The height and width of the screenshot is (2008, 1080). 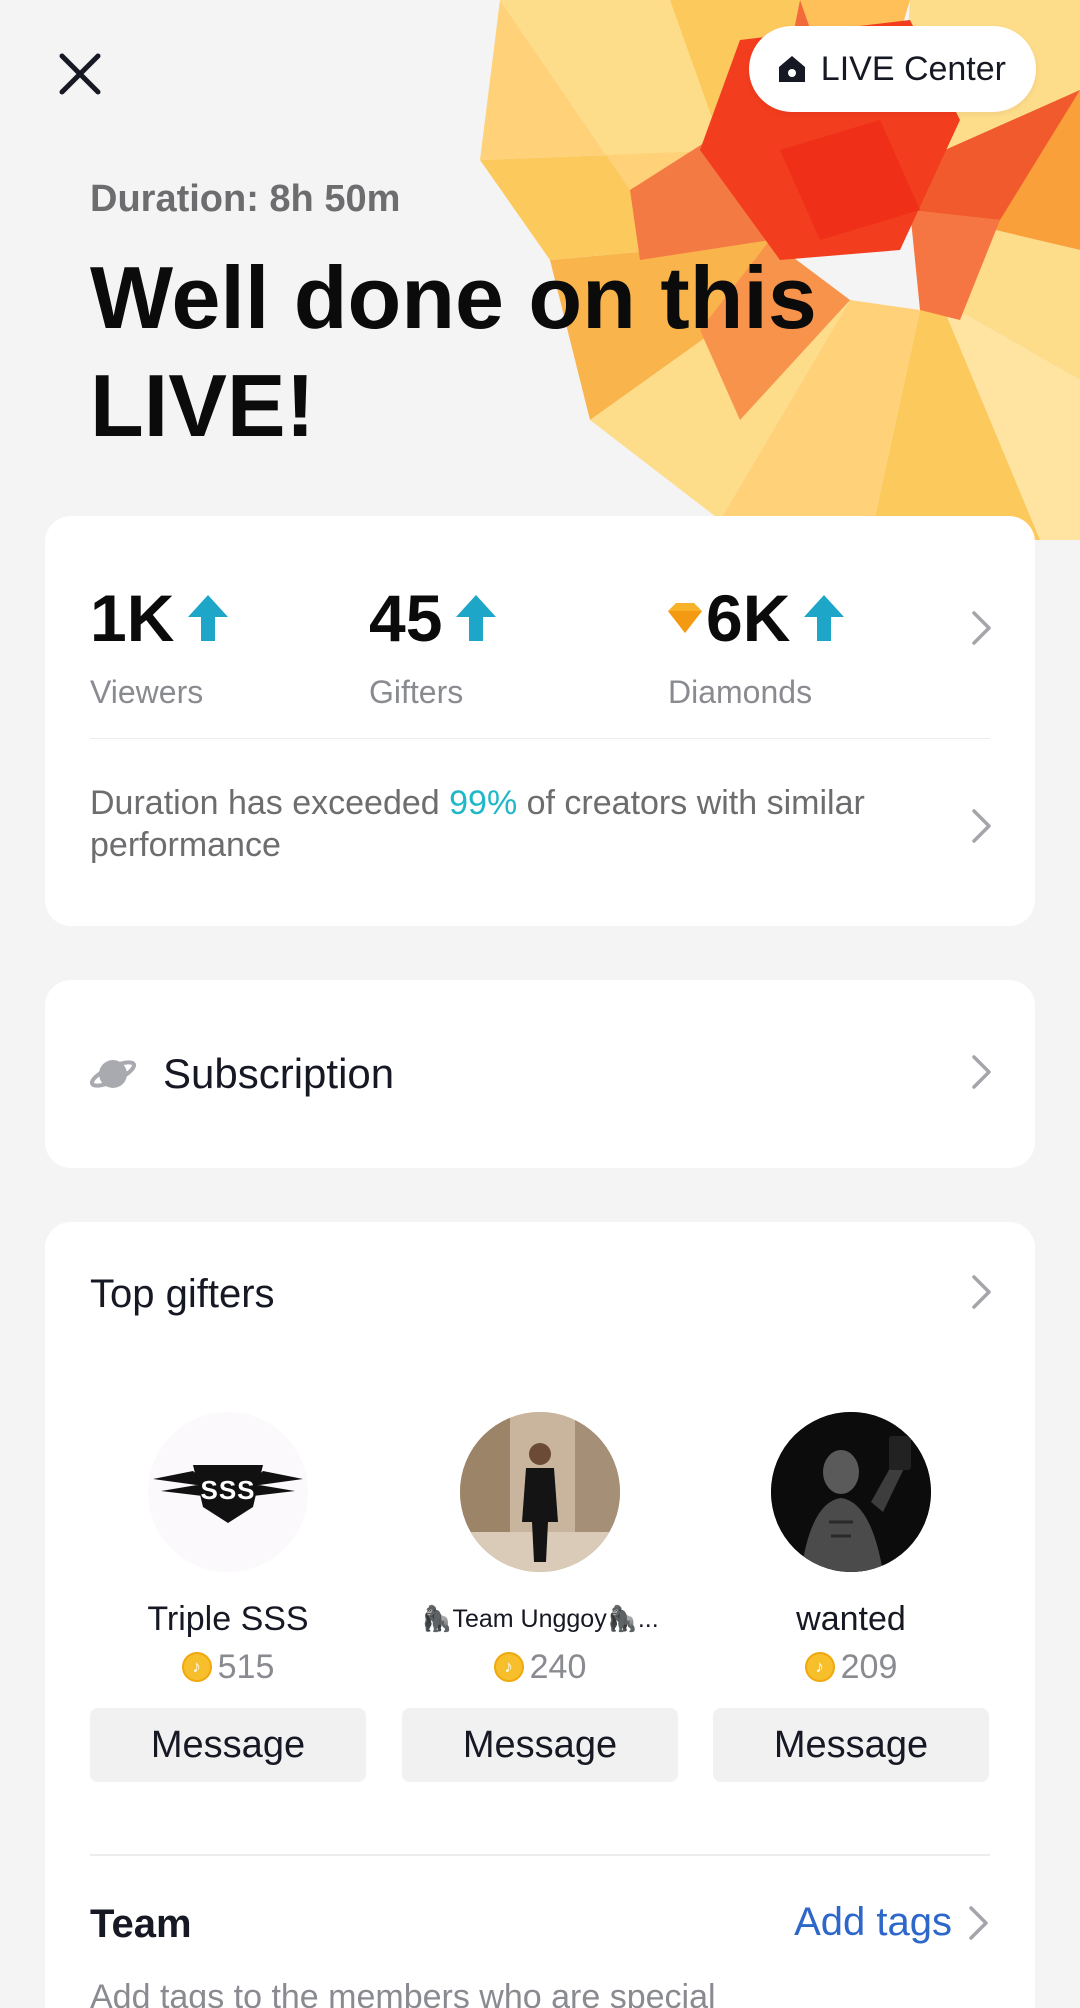 I want to click on planet-icon, so click(x=113, y=1074).